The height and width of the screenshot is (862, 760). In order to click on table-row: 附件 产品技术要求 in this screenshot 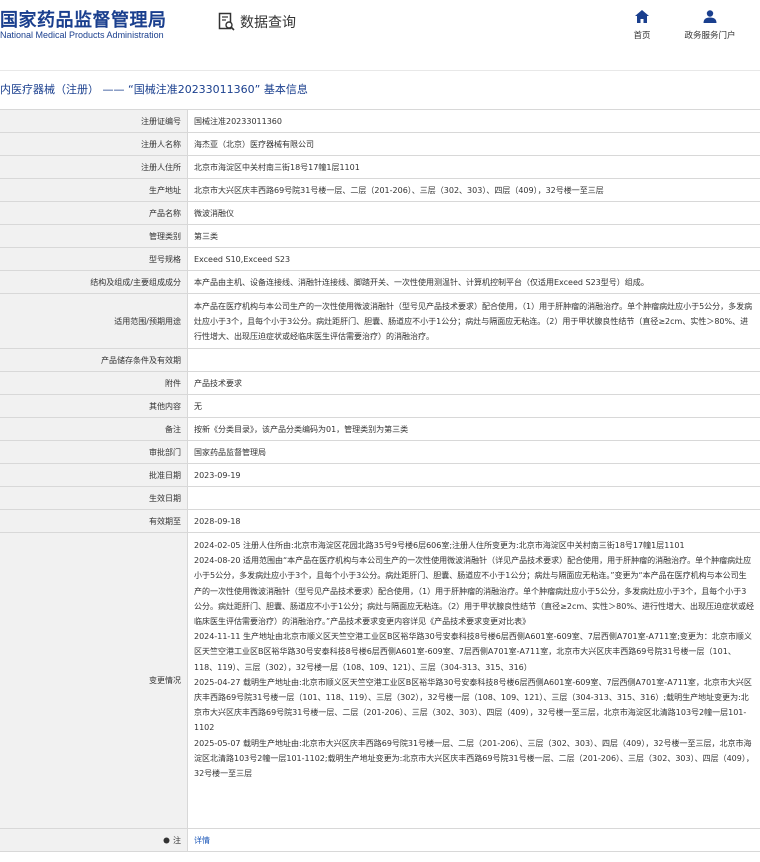, I will do `click(380, 383)`.